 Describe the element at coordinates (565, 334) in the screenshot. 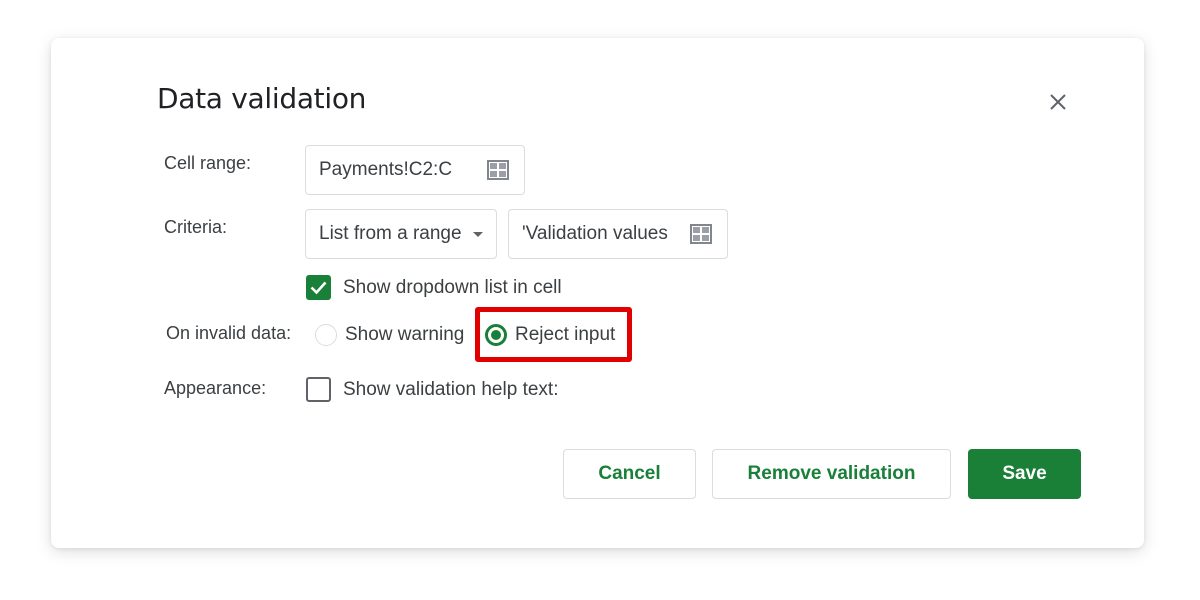

I see `reject-input-label: Reject input` at that location.